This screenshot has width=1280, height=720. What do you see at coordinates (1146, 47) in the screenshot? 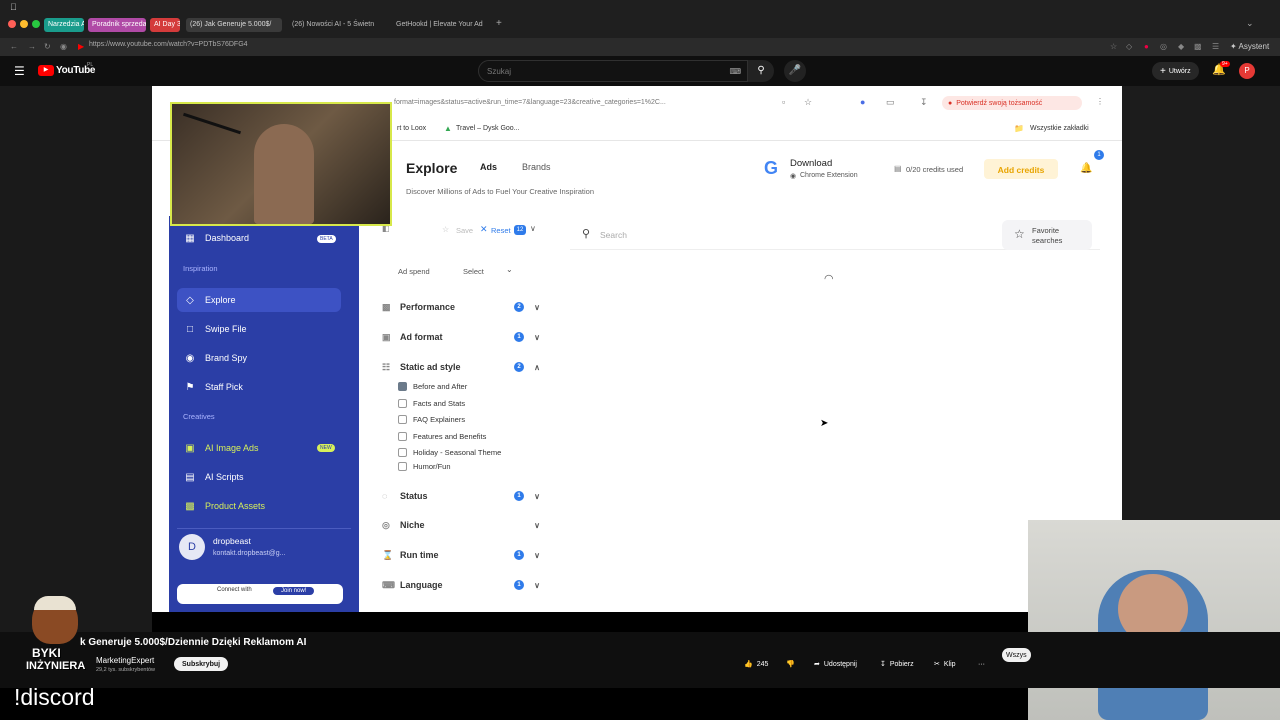
I see `extension-icon: ●` at bounding box center [1146, 47].